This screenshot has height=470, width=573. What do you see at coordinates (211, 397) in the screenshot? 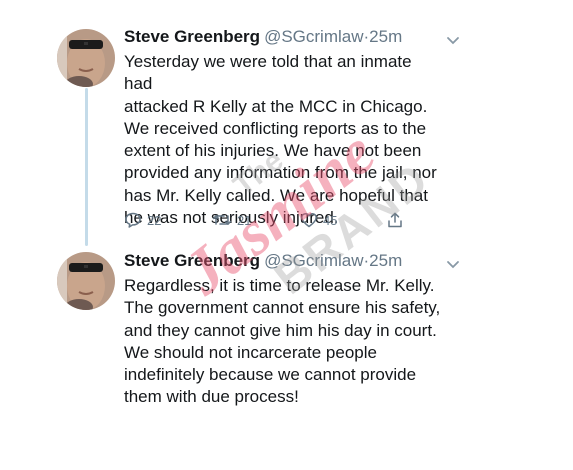
I see `tweet-text-line: them with due process!` at bounding box center [211, 397].